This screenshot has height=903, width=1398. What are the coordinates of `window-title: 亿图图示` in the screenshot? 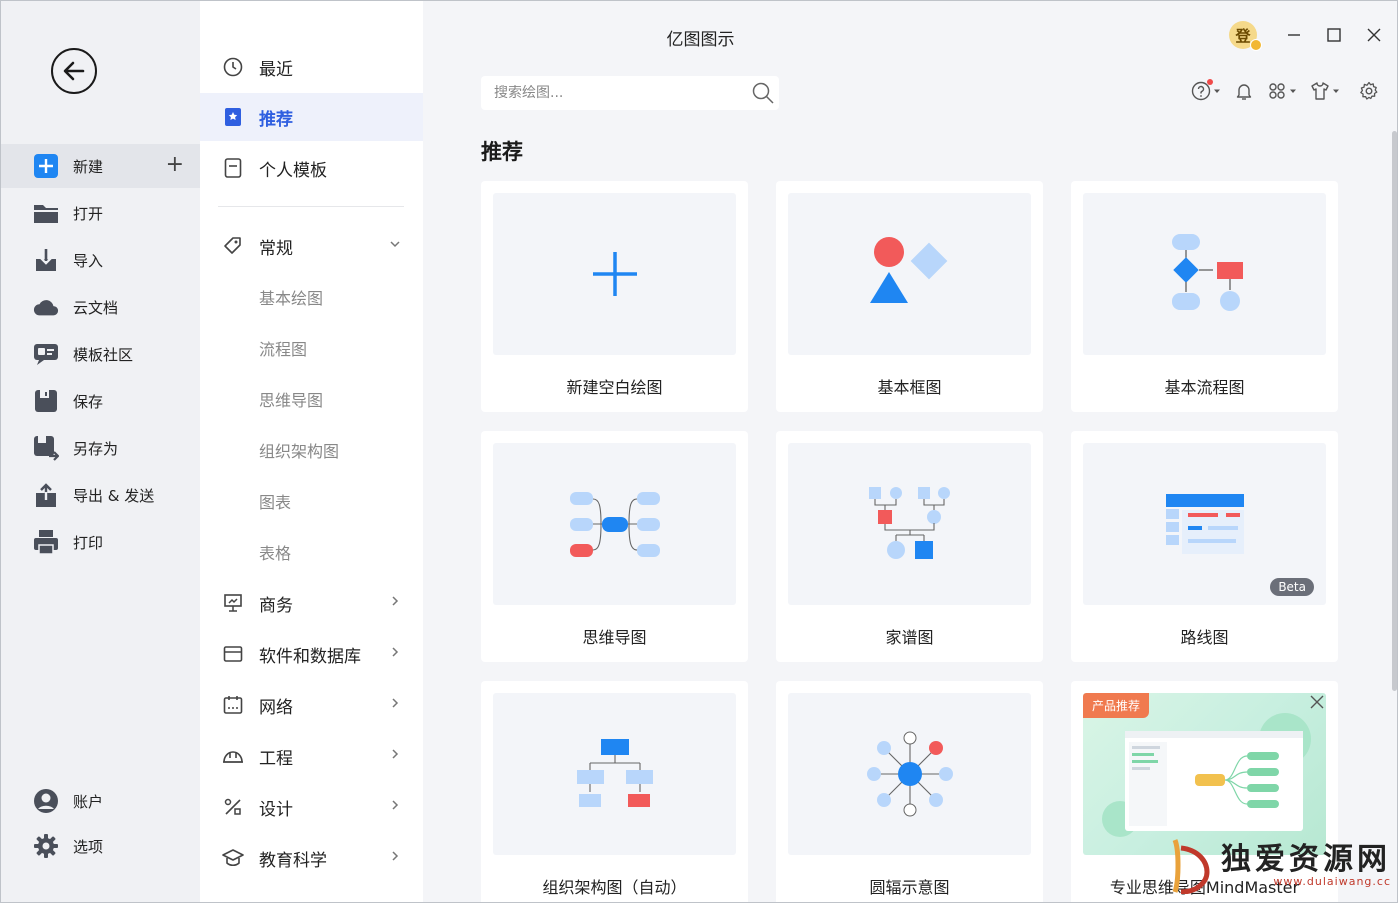 It's located at (700, 40).